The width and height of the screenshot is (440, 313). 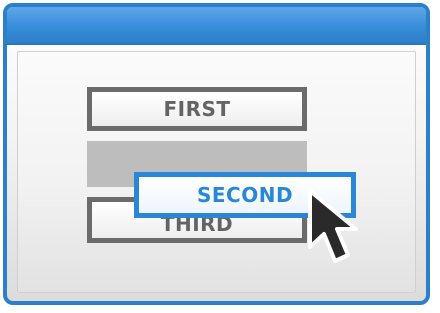 I want to click on mouse-pointer-icon, so click(x=333, y=226).